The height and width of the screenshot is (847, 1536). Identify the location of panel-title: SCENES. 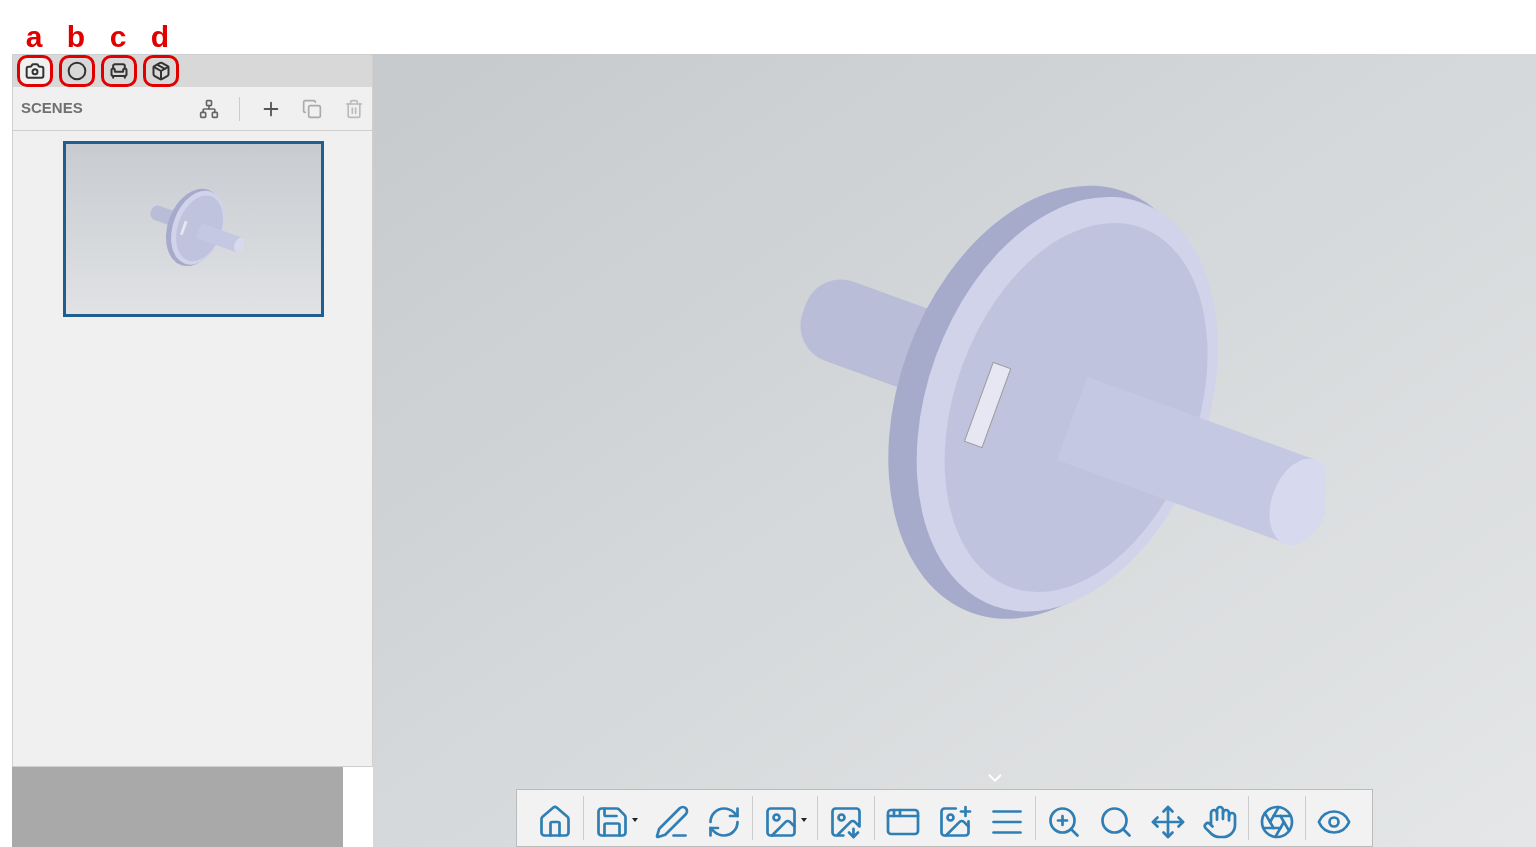
(52, 108).